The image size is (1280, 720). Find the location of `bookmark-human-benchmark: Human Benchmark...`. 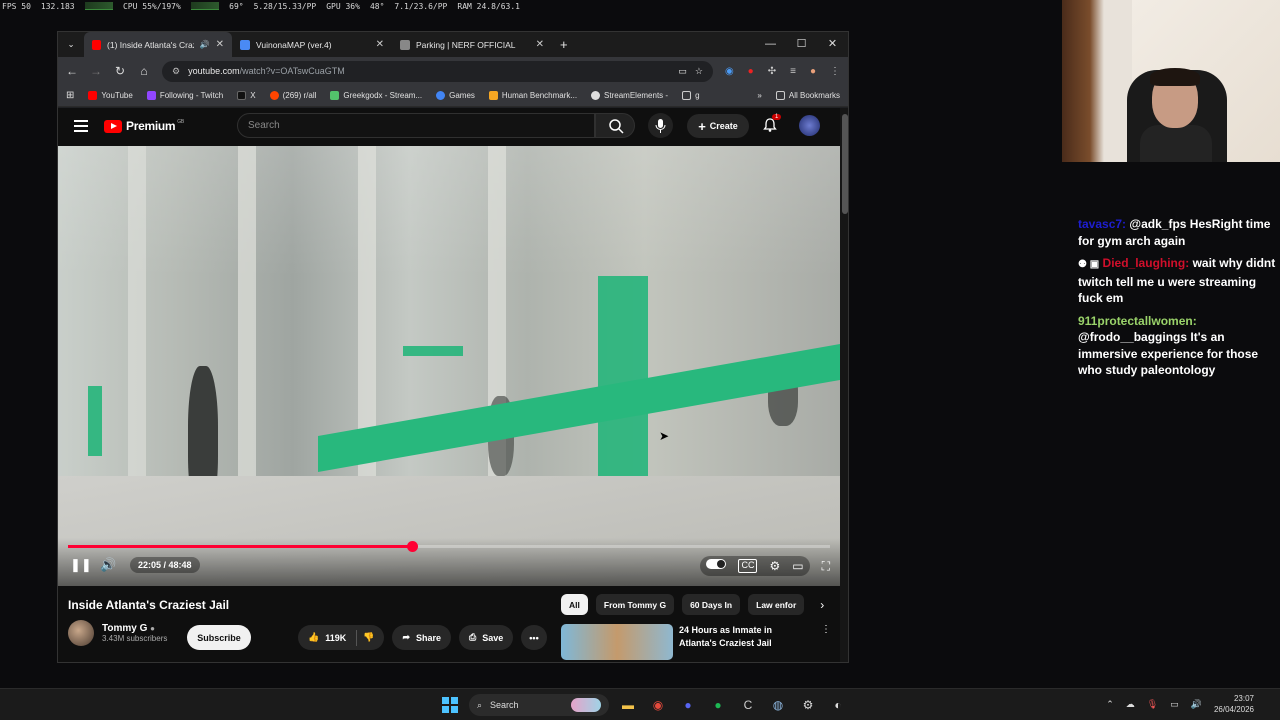

bookmark-human-benchmark: Human Benchmark... is located at coordinates (532, 95).